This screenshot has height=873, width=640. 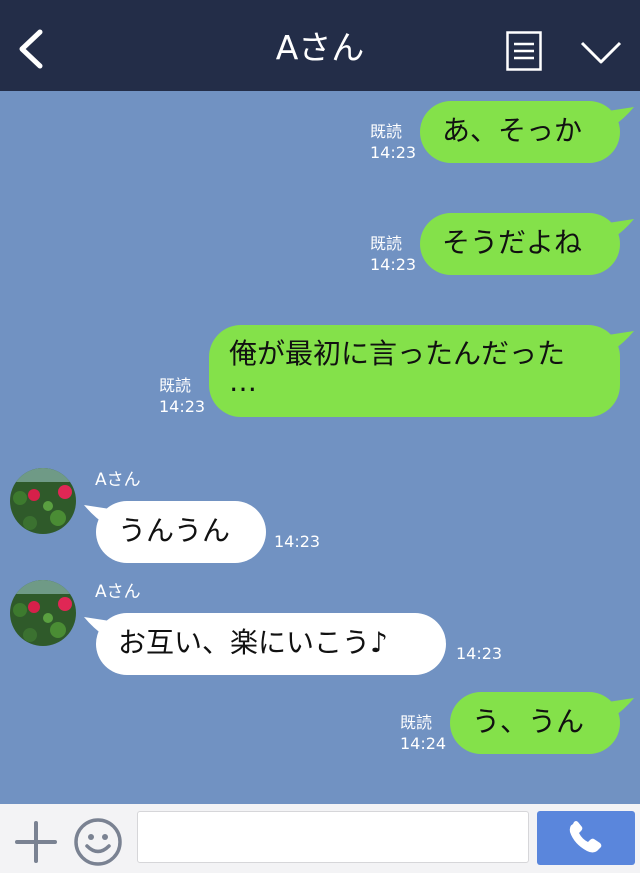 I want to click on note-menu-icon, so click(x=524, y=51).